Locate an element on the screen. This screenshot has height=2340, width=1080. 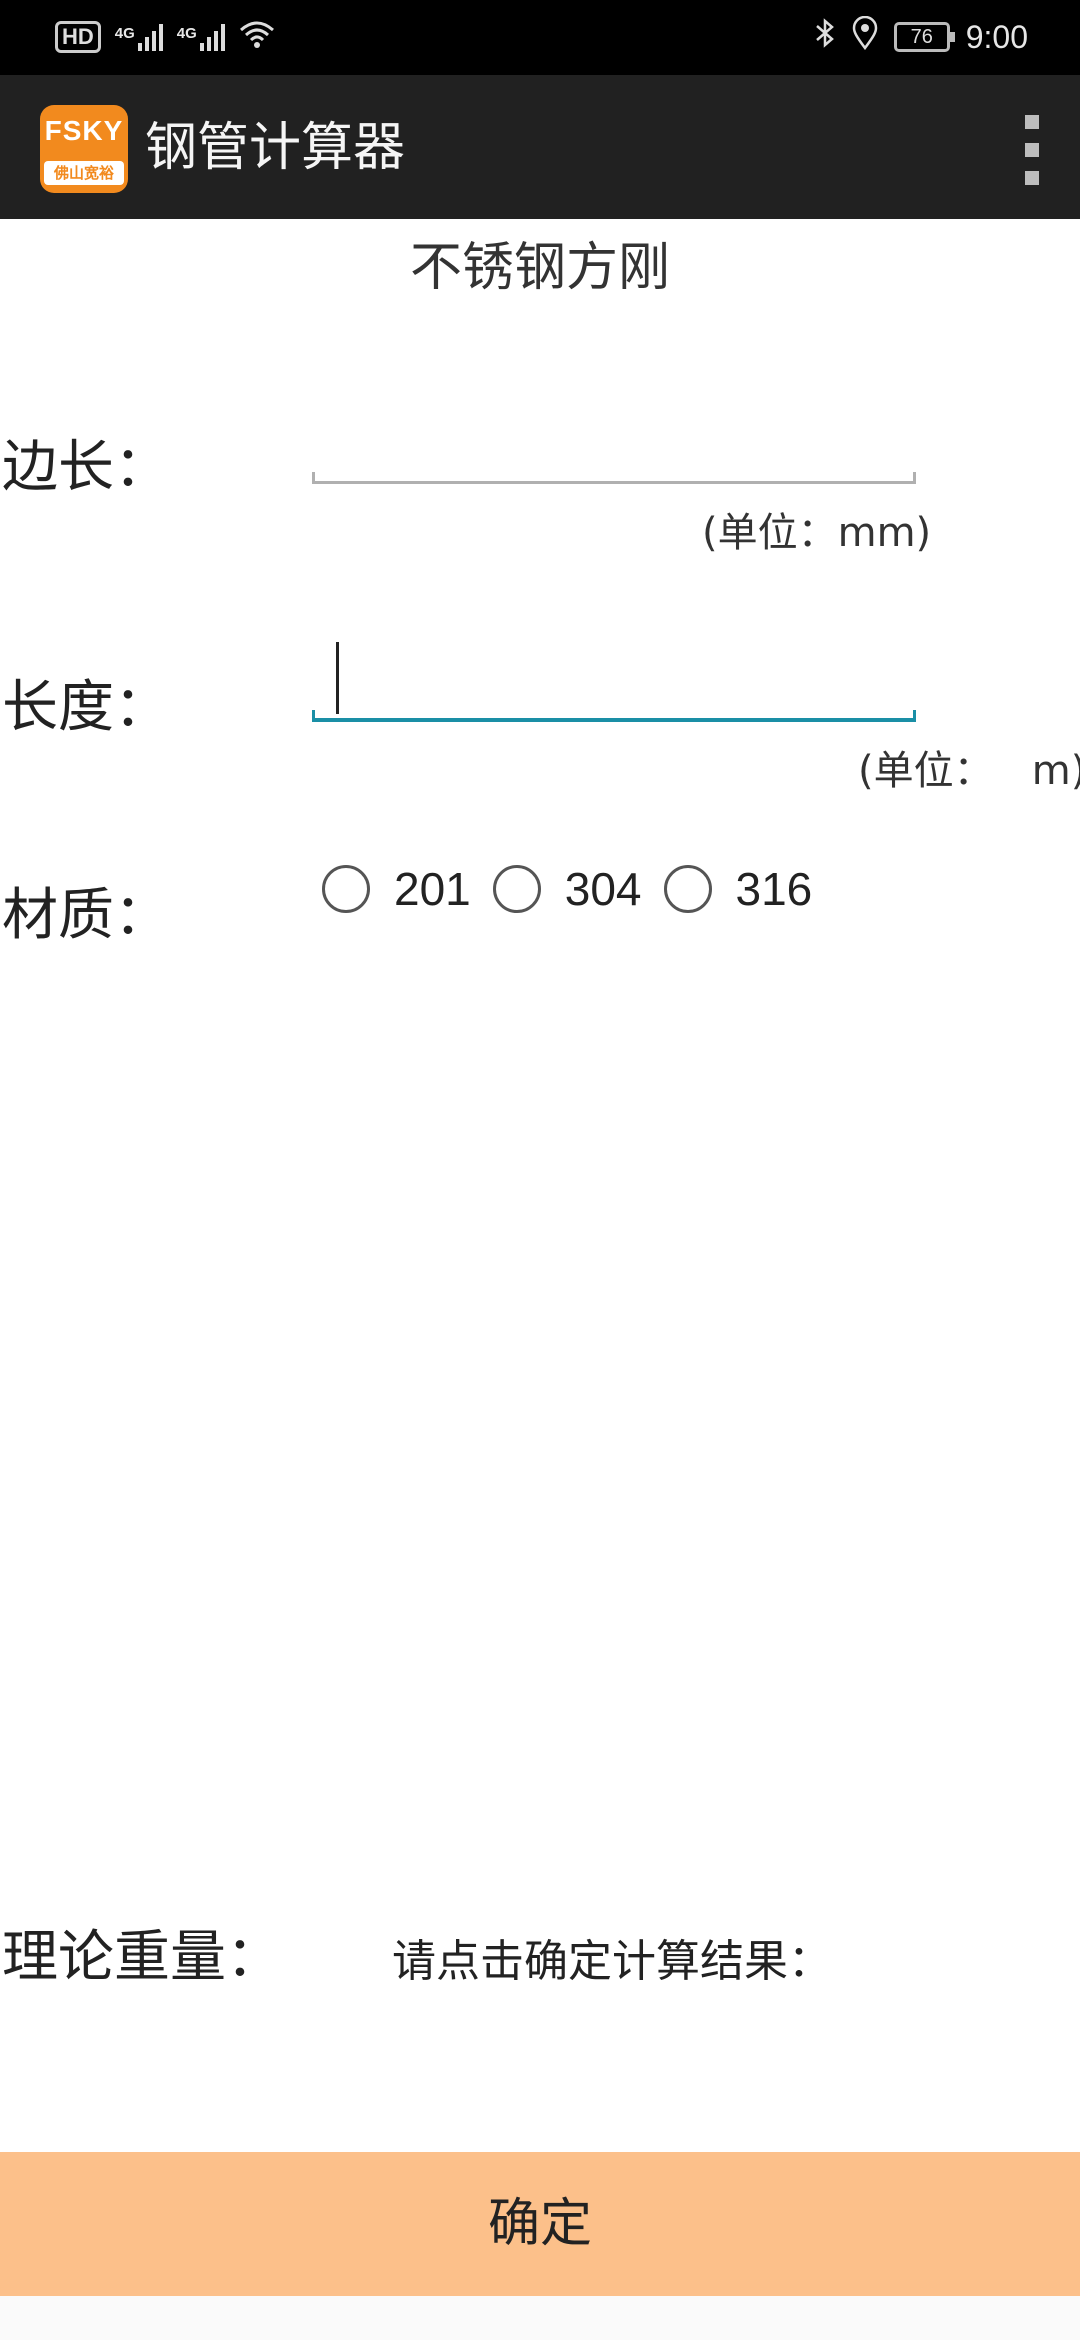
confirm-button: 确定 is located at coordinates (540, 2224).